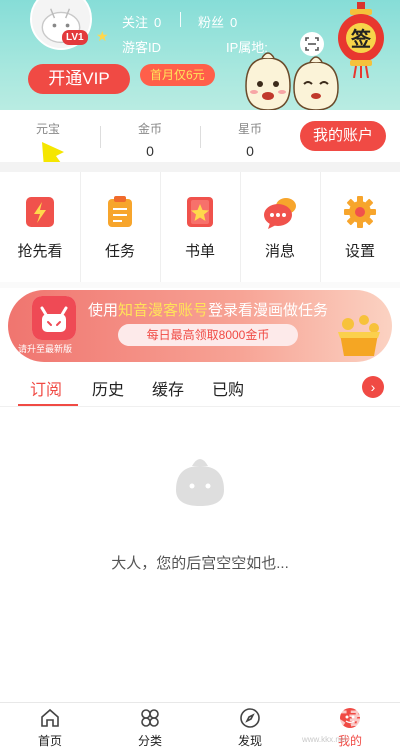 The height and width of the screenshot is (753, 400). Describe the element at coordinates (150, 139) in the screenshot. I see `coin-stat: 金币 0` at that location.